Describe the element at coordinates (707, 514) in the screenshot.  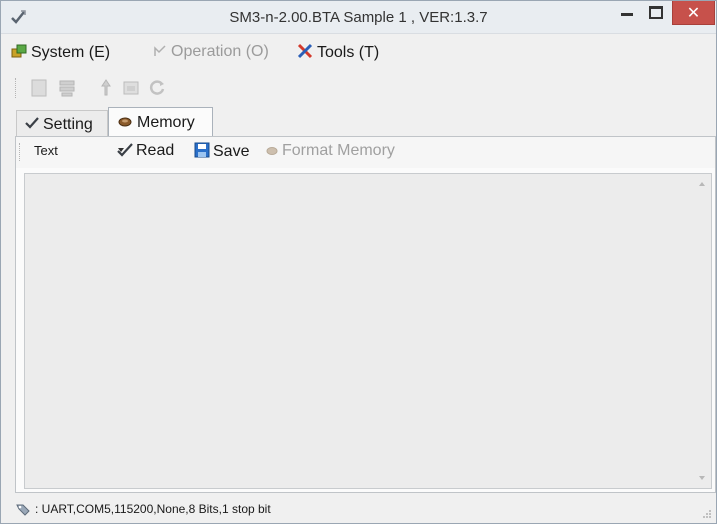
I see `resize-grip-icon` at that location.